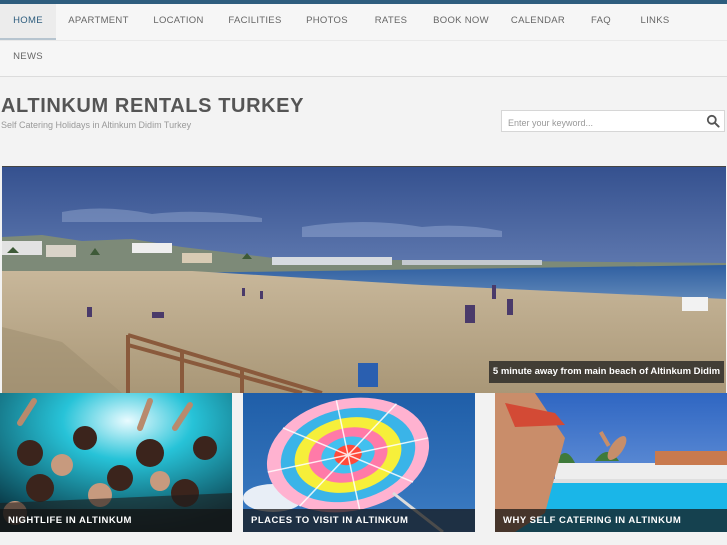 This screenshot has height=545, width=727. What do you see at coordinates (116, 462) in the screenshot?
I see `tile-nightlife: NIGHTLIFE IN ALTINKUM` at bounding box center [116, 462].